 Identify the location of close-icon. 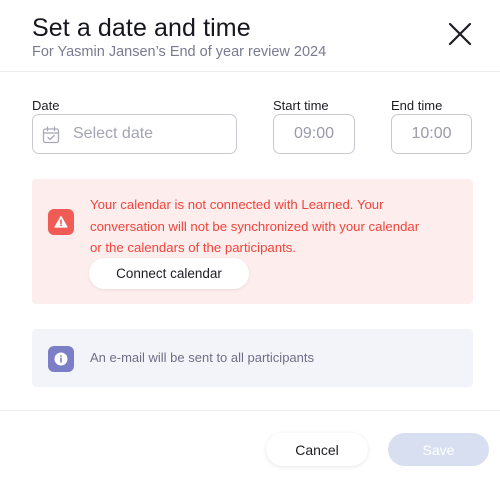
(460, 34).